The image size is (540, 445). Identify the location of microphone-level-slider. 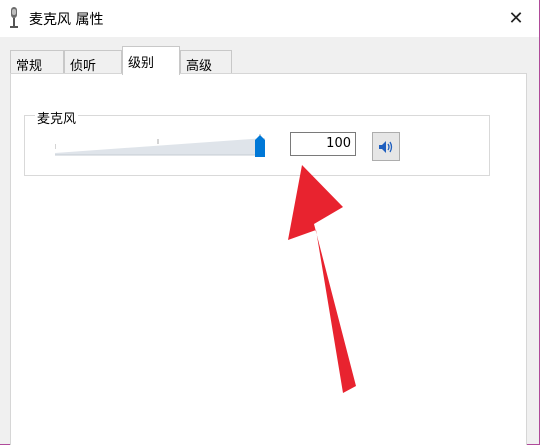
(162, 151).